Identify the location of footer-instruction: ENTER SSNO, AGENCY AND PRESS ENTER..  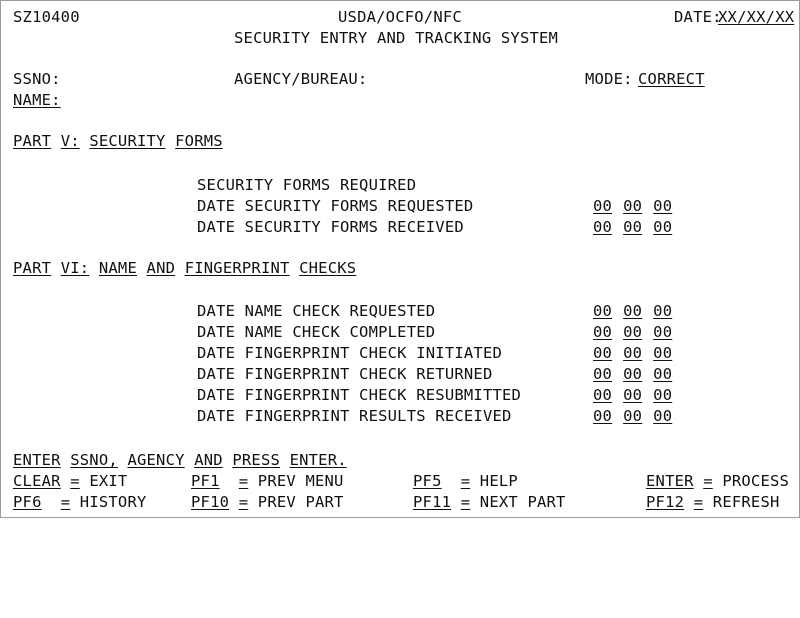
(180, 460).